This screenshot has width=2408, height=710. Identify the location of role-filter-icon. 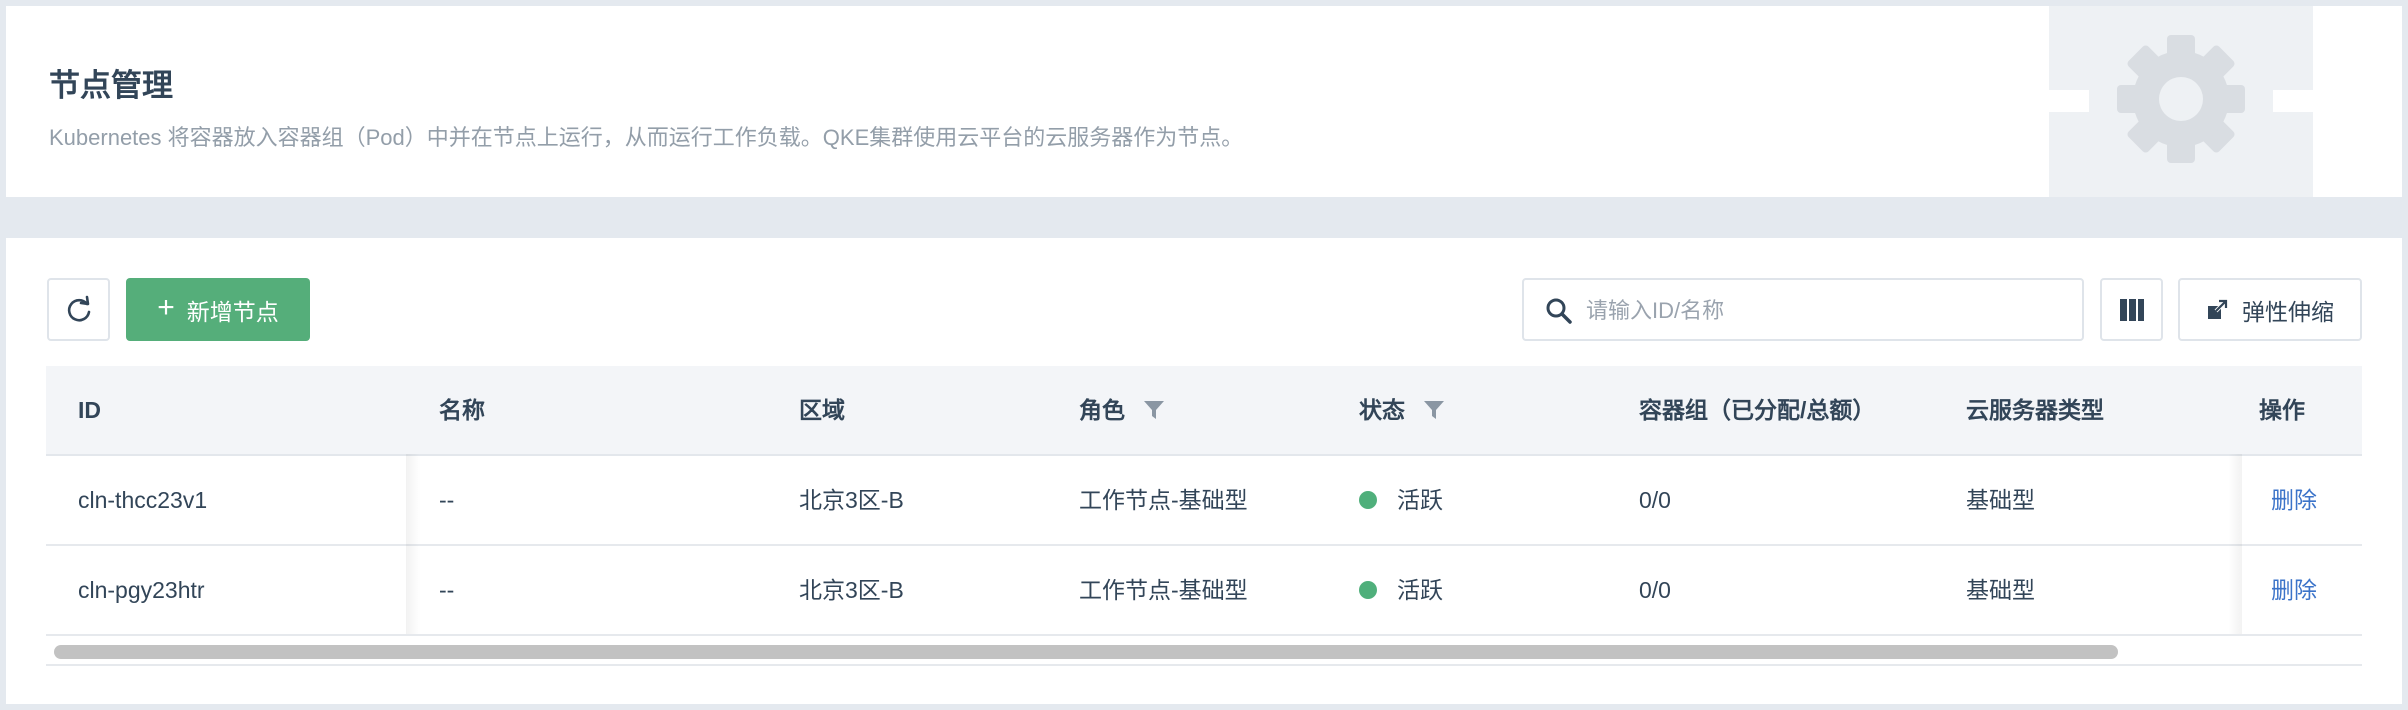
(1154, 410).